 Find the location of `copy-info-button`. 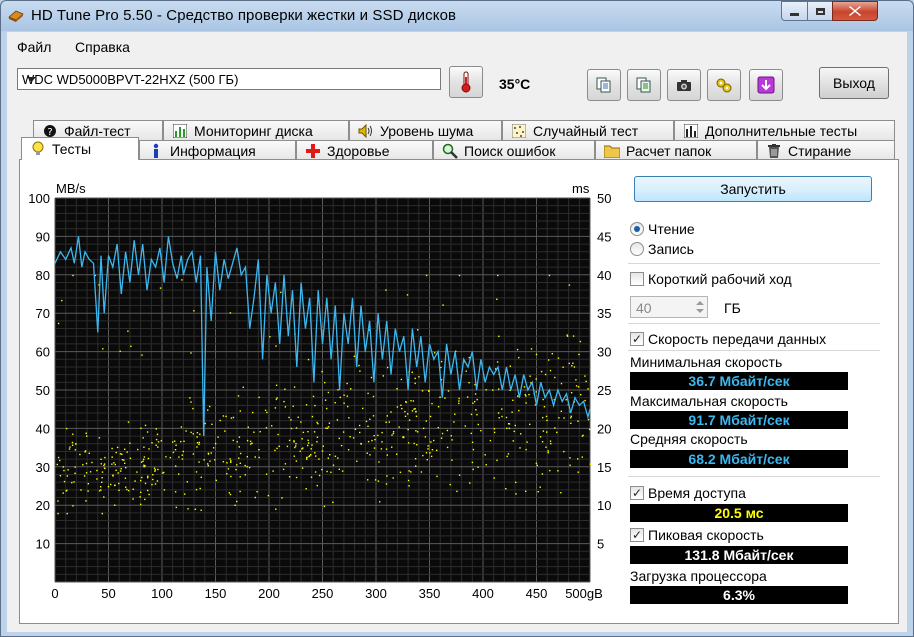

copy-info-button is located at coordinates (604, 85).